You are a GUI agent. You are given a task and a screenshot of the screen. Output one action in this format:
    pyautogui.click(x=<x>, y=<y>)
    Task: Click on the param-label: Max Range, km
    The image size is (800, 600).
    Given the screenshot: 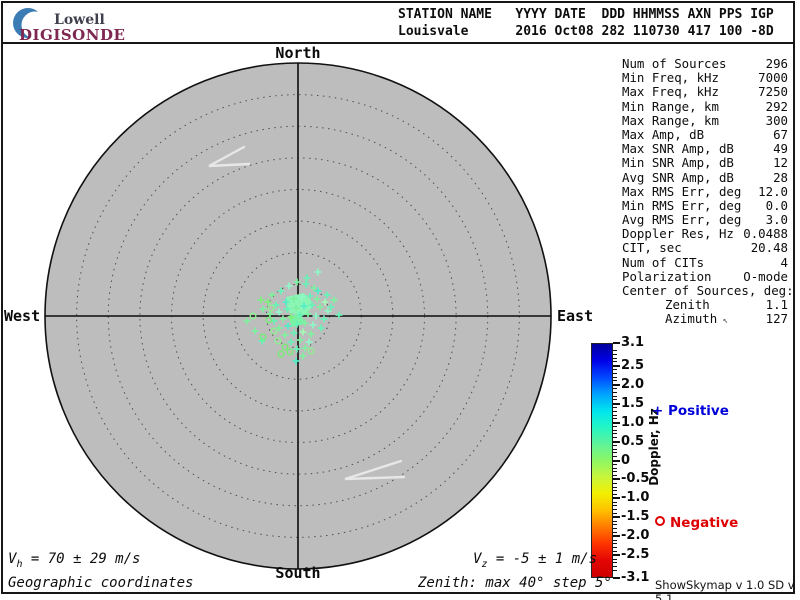 What is the action you would take?
    pyautogui.click(x=670, y=120)
    